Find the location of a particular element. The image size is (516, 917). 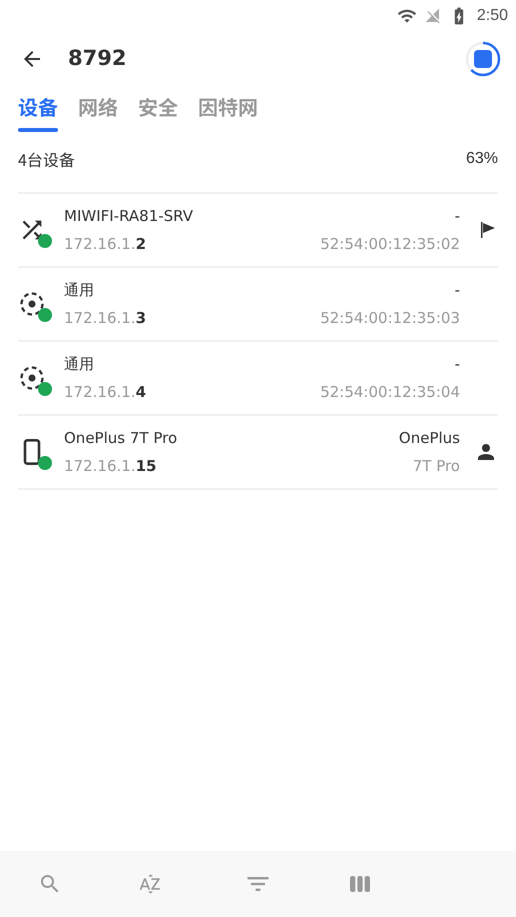

toolbar-title: 8792 is located at coordinates (97, 58).